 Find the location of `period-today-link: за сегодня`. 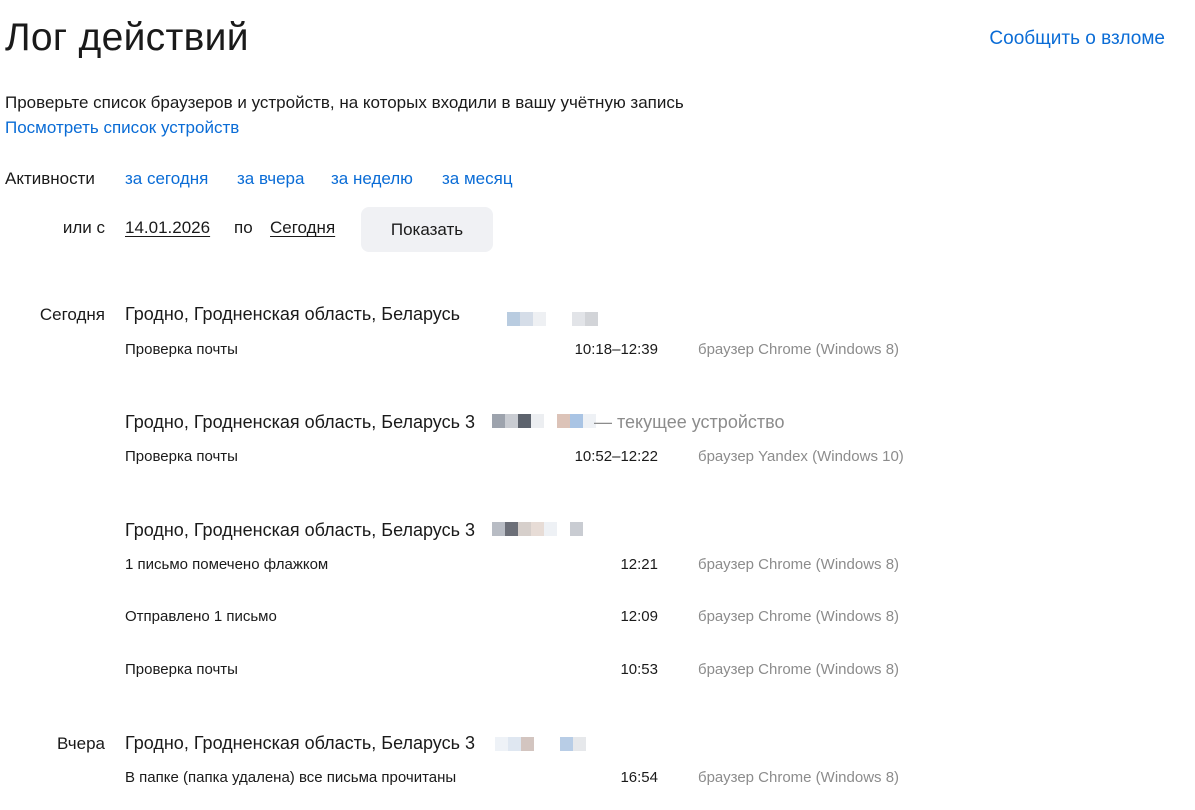

period-today-link: за сегодня is located at coordinates (166, 179).